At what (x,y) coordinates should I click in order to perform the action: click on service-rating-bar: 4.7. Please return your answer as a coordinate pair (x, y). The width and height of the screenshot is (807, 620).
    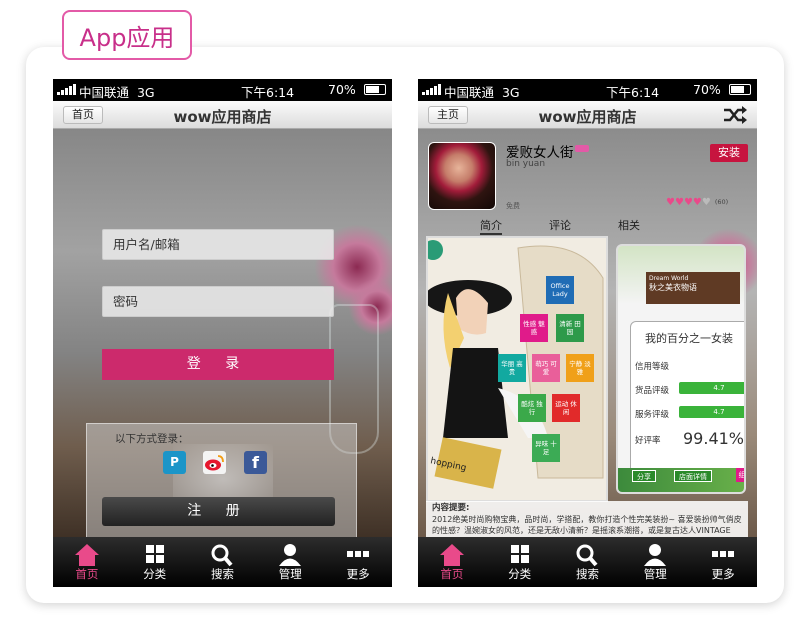
    Looking at the image, I should click on (711, 412).